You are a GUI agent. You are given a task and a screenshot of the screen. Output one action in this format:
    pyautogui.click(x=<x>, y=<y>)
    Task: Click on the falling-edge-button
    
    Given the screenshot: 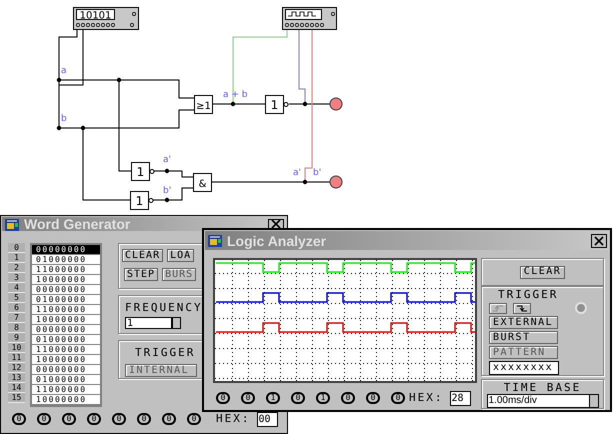 What is the action you would take?
    pyautogui.click(x=522, y=308)
    